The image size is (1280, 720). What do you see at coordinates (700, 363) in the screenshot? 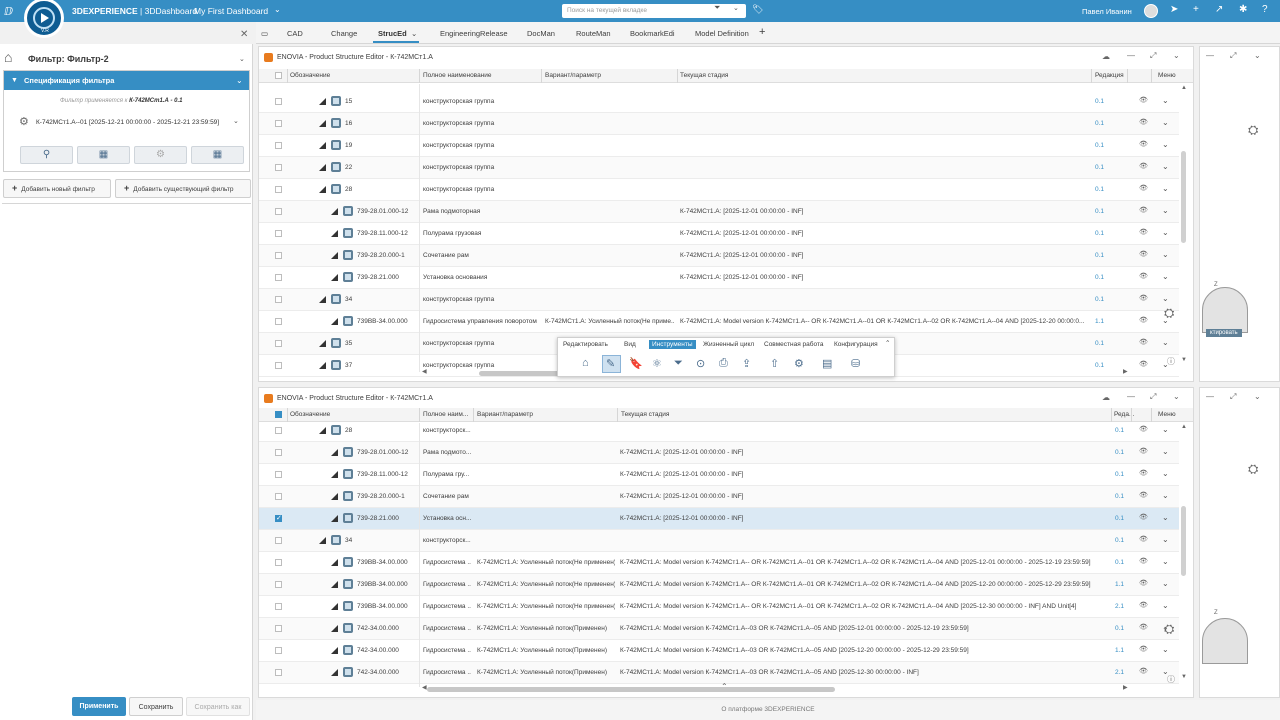
I see `binoculars-icon: ⊙` at bounding box center [700, 363].